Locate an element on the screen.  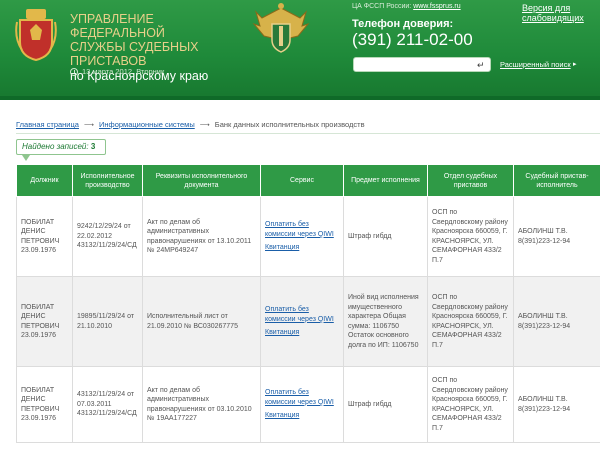
org-title-line2: СЛУЖБЫ СУДЕБНЫХ ПРИСТАВОВ is located at coordinates (134, 54).